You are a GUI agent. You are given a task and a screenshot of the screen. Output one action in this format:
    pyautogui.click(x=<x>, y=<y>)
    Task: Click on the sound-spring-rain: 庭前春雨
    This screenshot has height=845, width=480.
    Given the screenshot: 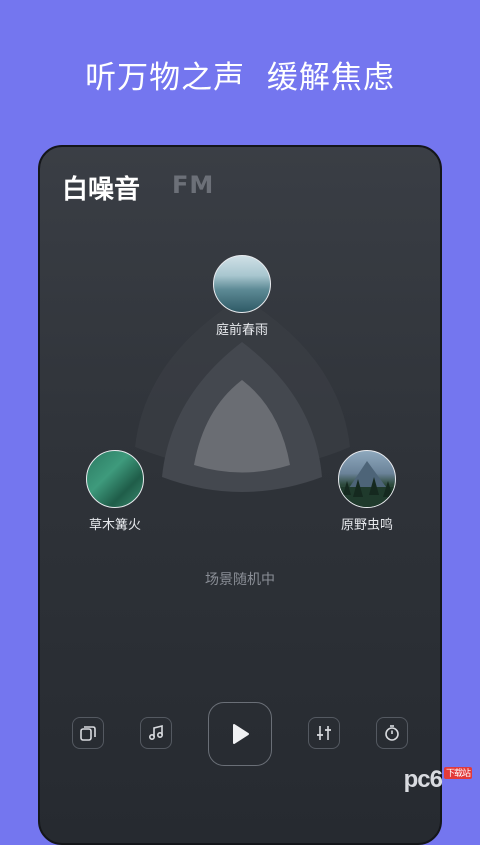 What is the action you would take?
    pyautogui.click(x=242, y=296)
    